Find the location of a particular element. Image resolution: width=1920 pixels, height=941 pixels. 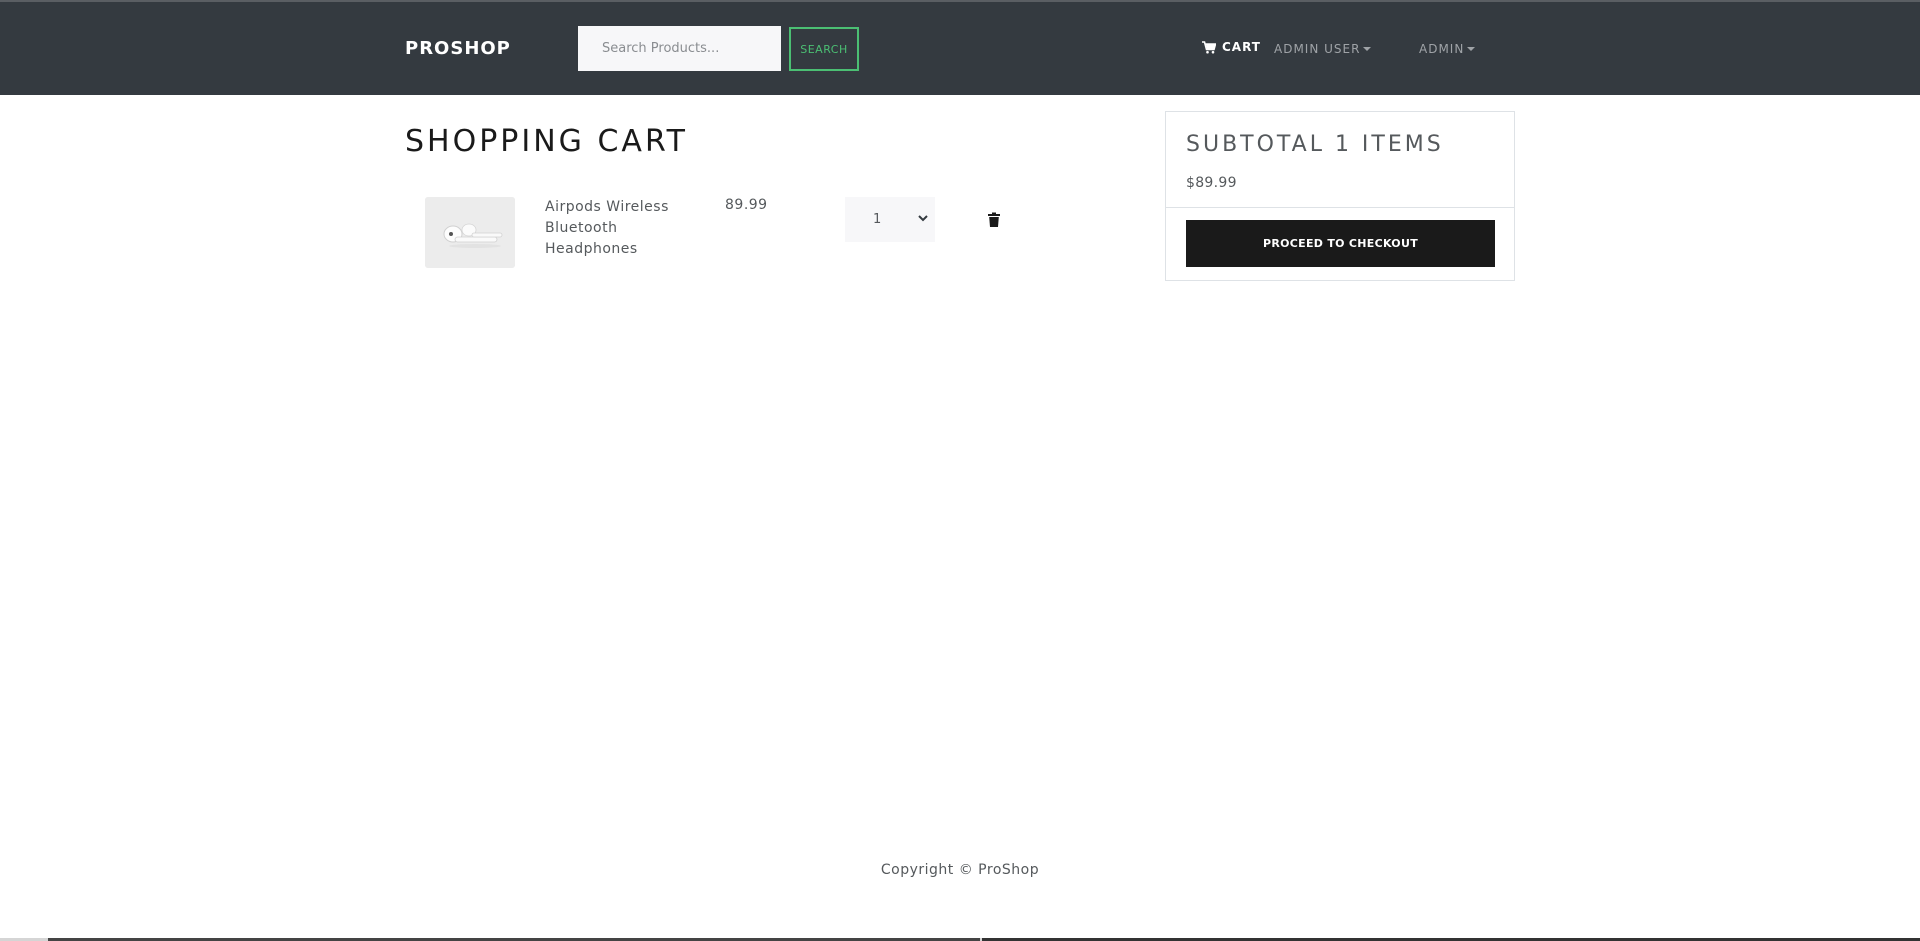

user-menu-dropdown: ADMIN USER is located at coordinates (1323, 49).